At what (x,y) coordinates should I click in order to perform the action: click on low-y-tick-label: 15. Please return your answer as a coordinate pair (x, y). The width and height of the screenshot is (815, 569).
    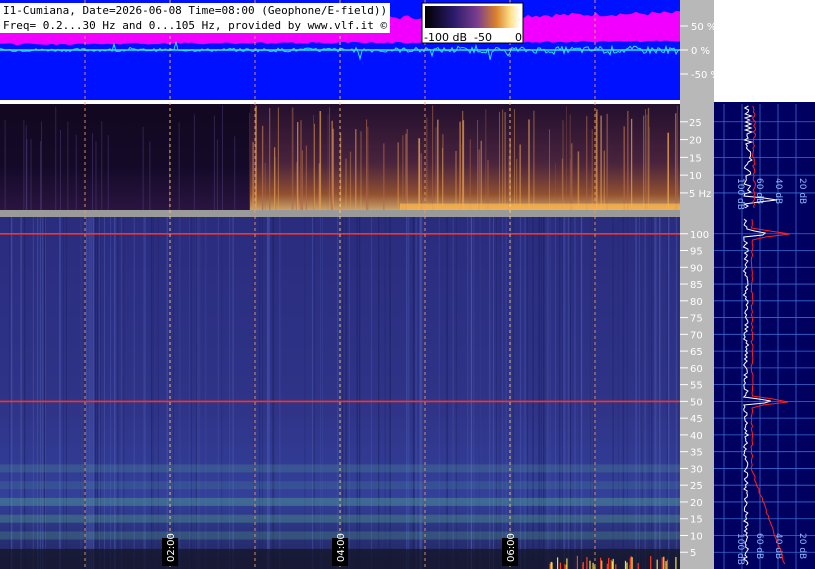
    Looking at the image, I should click on (695, 158).